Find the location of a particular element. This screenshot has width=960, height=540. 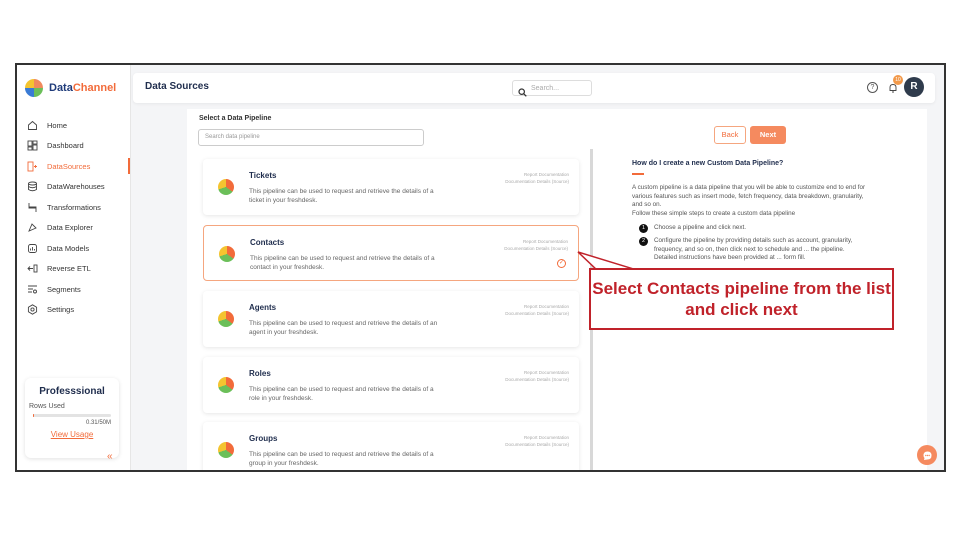

sidebar-item-reverse-etl: Reverse ETL is located at coordinates (73, 269).